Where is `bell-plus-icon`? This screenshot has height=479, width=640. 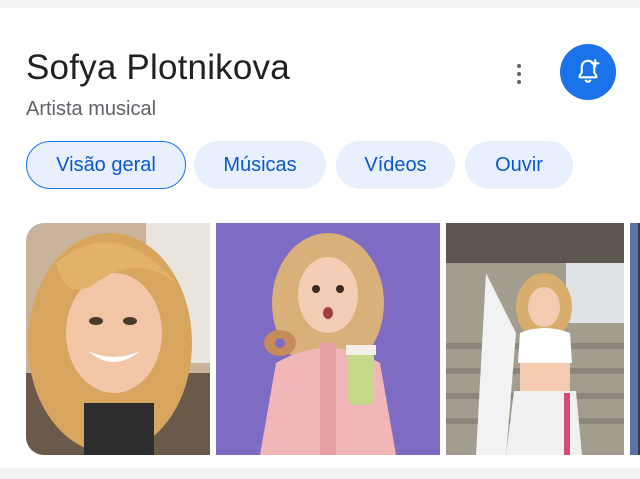 bell-plus-icon is located at coordinates (589, 71).